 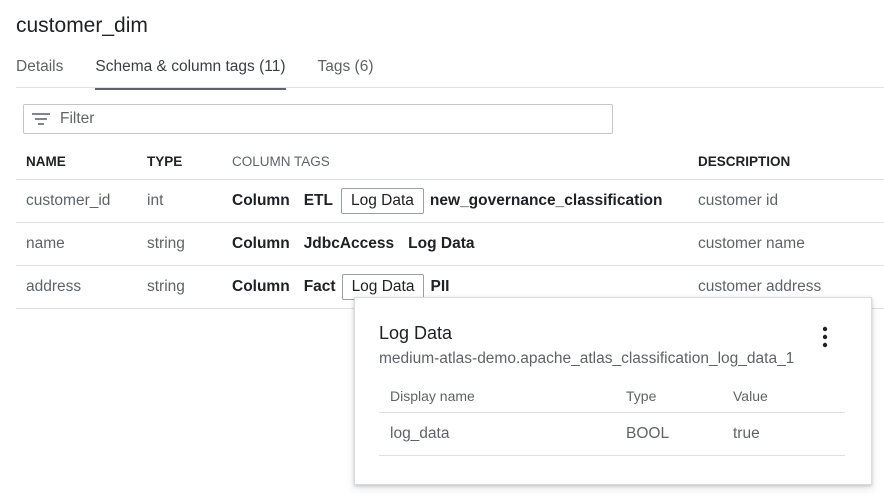 What do you see at coordinates (320, 287) in the screenshot?
I see `tag-chip: Fact` at bounding box center [320, 287].